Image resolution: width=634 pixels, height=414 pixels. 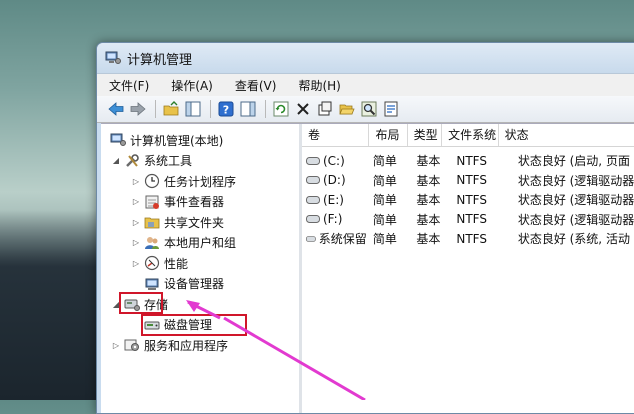 I want to click on tree-item-local-users: ▷ 本地用户和组, so click(x=200, y=243).